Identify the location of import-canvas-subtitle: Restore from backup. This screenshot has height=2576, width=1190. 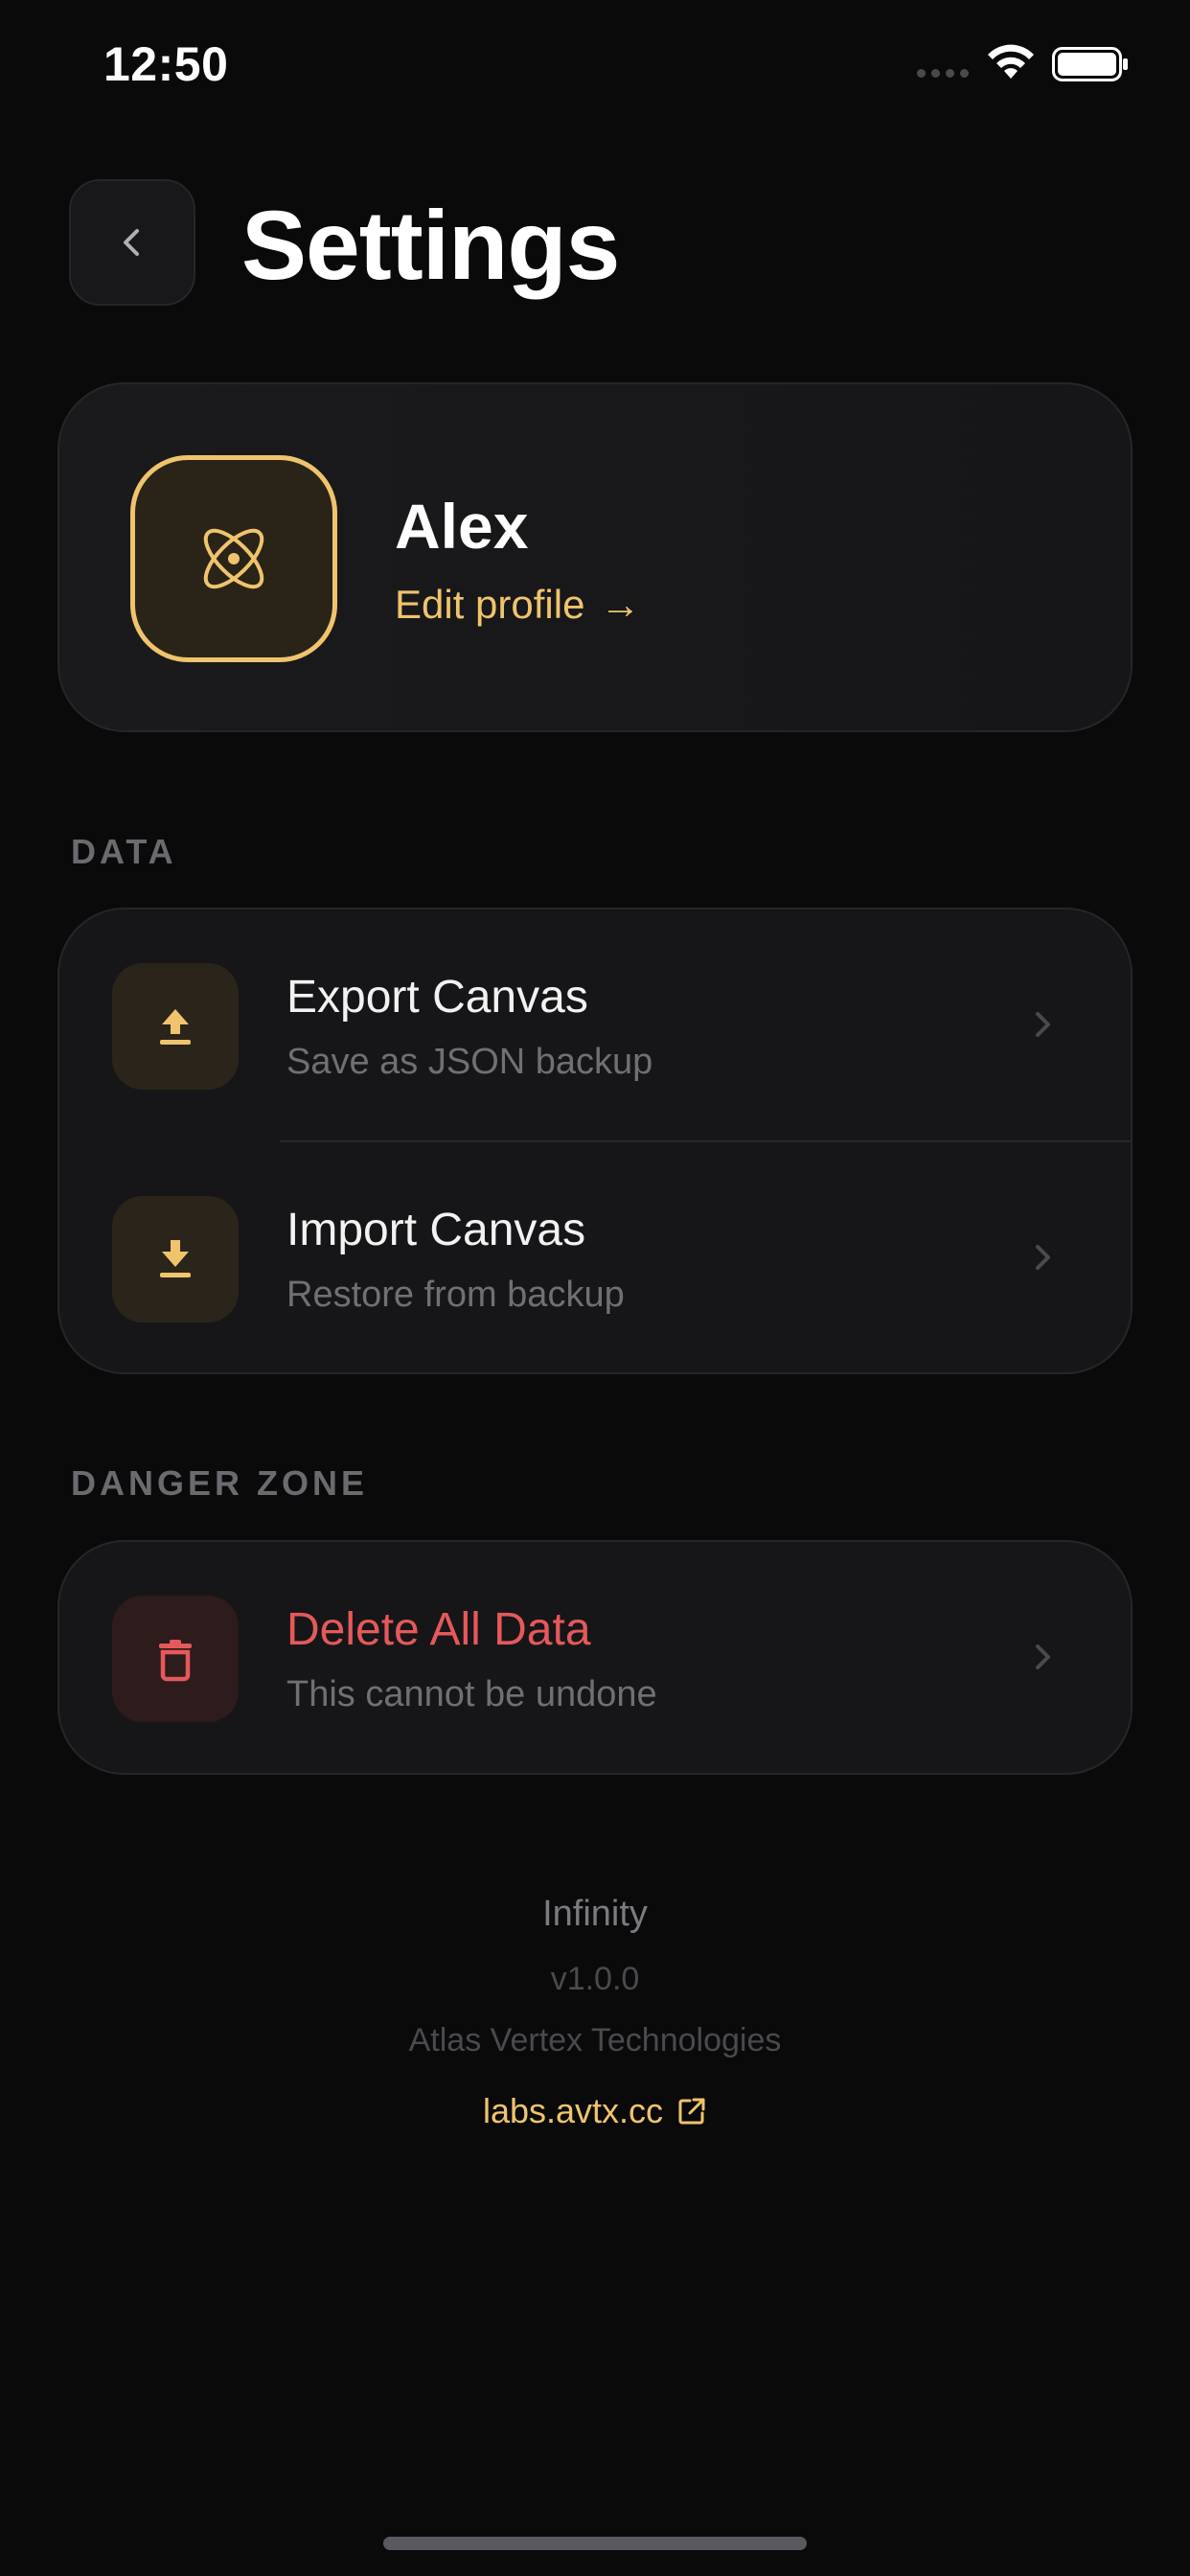
(456, 1295).